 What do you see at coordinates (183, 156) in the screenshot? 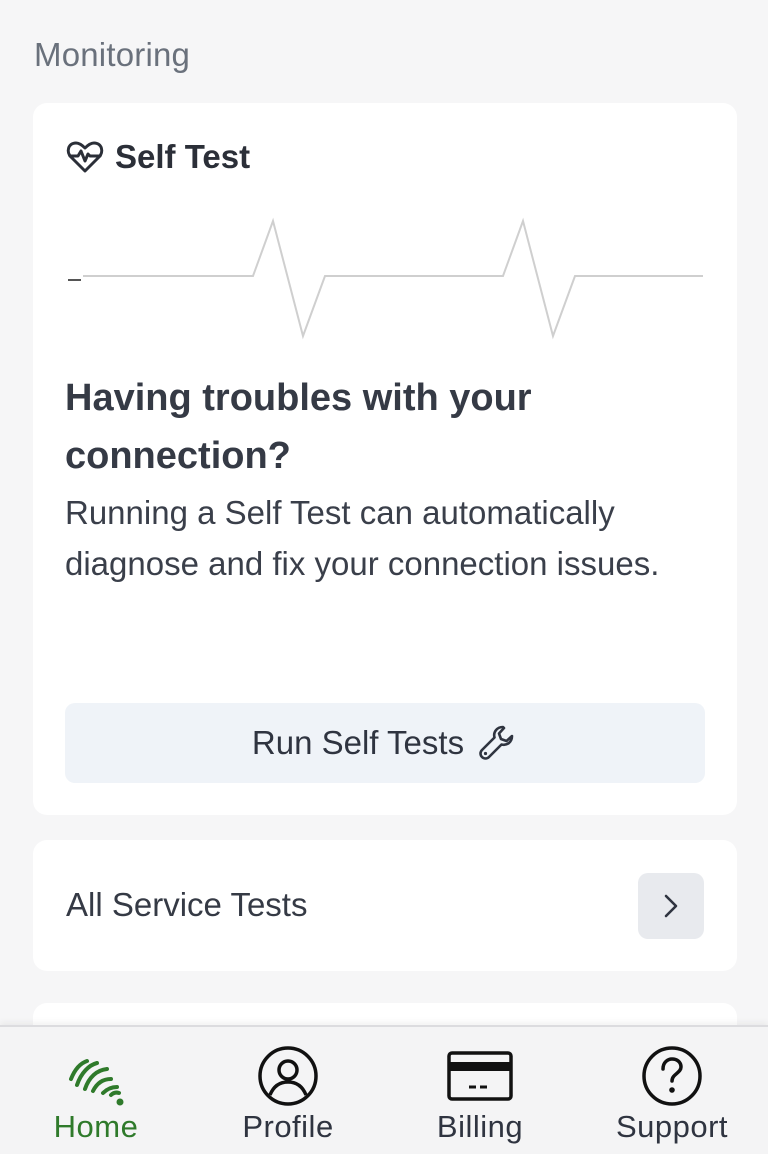
I see `self-test-title: Self Test` at bounding box center [183, 156].